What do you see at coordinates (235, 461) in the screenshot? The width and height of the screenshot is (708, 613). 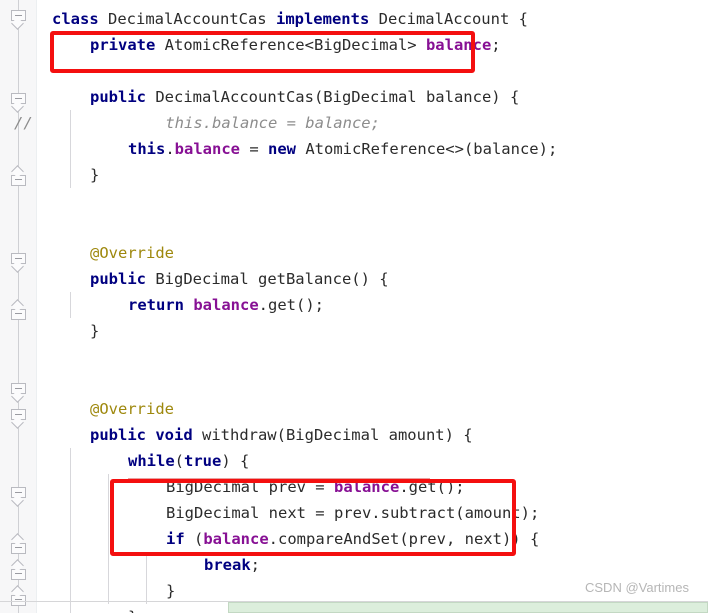 I see `code-token: ) {` at bounding box center [235, 461].